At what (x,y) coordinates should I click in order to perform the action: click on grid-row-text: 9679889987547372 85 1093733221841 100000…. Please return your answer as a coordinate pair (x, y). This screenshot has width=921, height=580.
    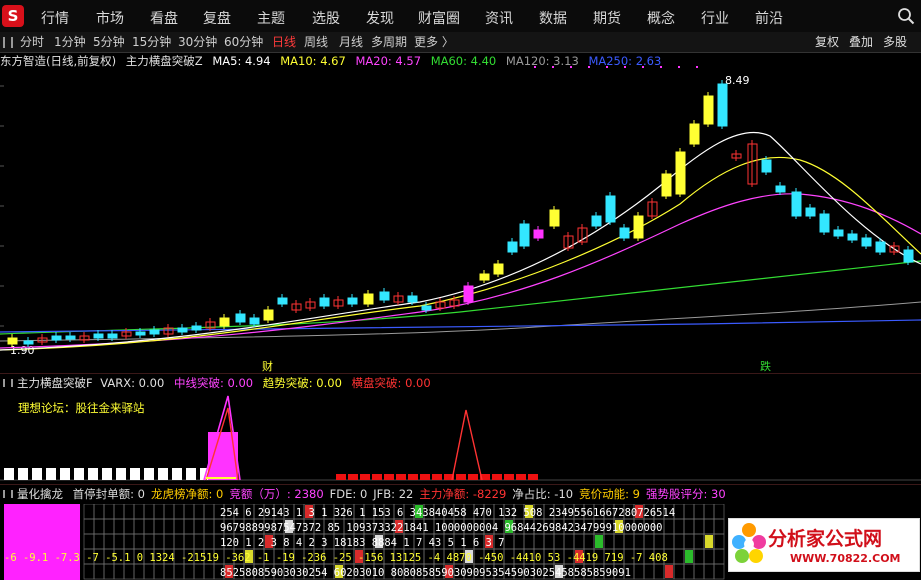
    Looking at the image, I should click on (441, 528).